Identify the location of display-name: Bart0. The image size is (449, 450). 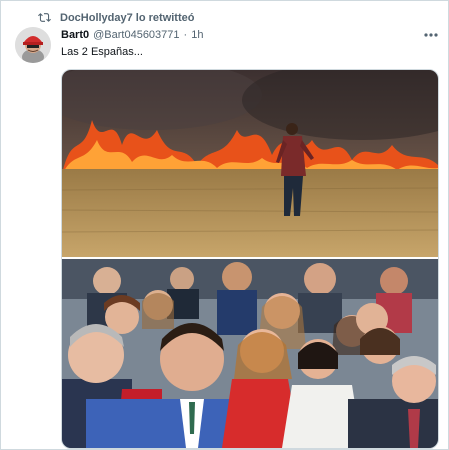
(75, 35).